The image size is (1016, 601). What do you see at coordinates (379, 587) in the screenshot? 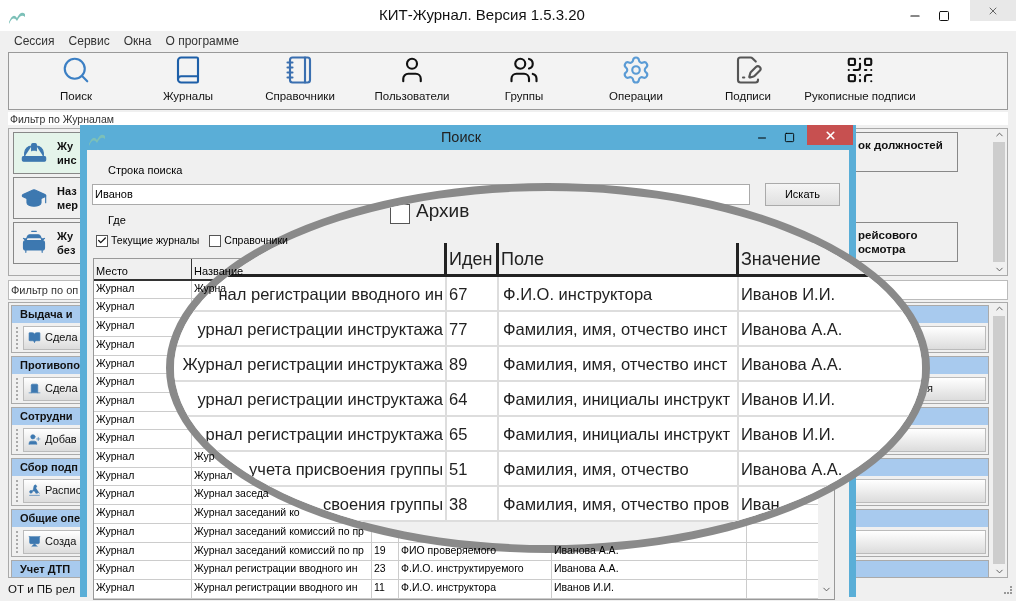
I see `table-cell: 11` at bounding box center [379, 587].